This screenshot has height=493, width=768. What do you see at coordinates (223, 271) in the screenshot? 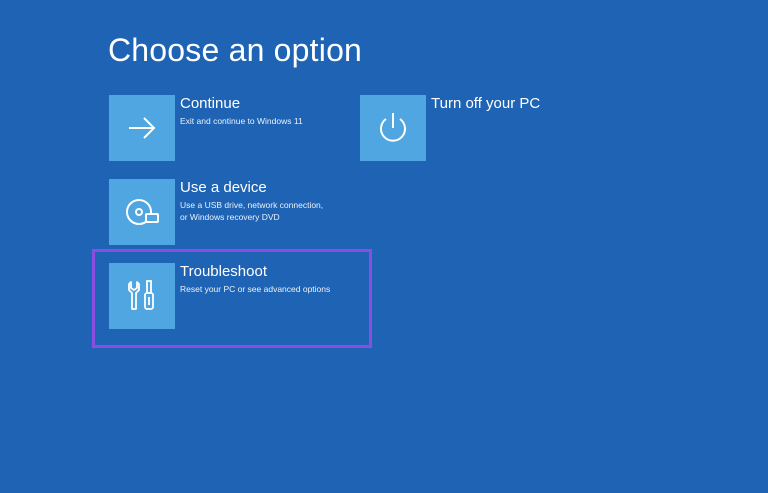
I see `troubleshoot-title: Troubleshoot` at bounding box center [223, 271].